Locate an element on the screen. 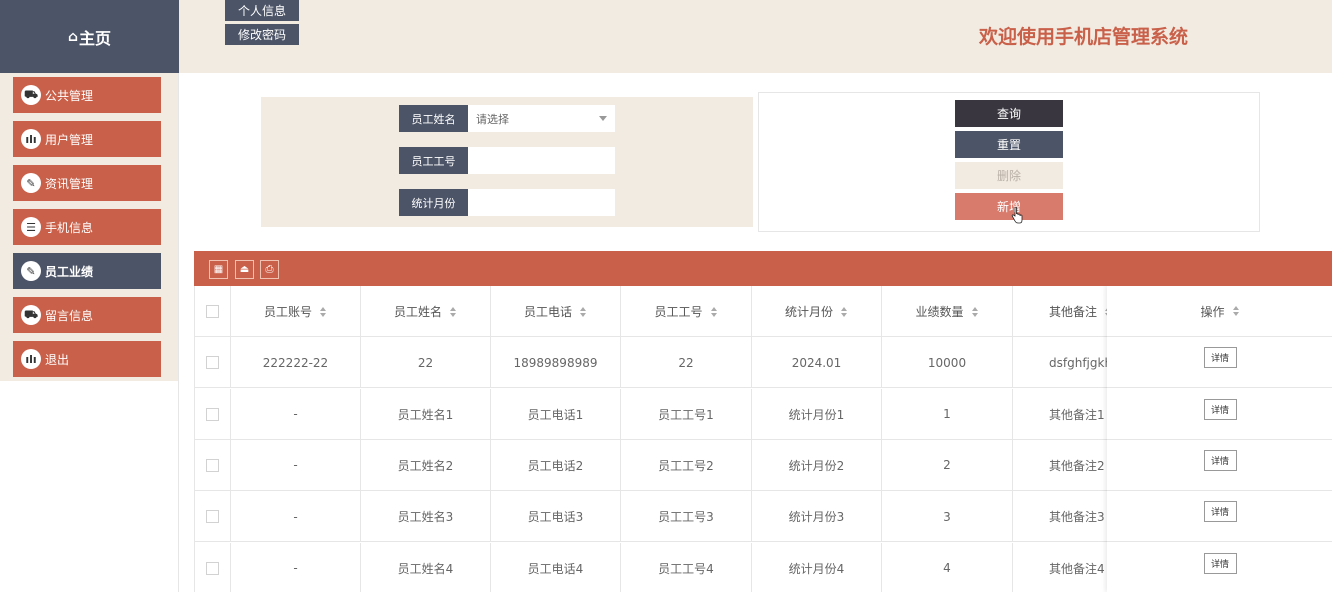 The image size is (1332, 592). delete-button: 删除 is located at coordinates (1009, 175).